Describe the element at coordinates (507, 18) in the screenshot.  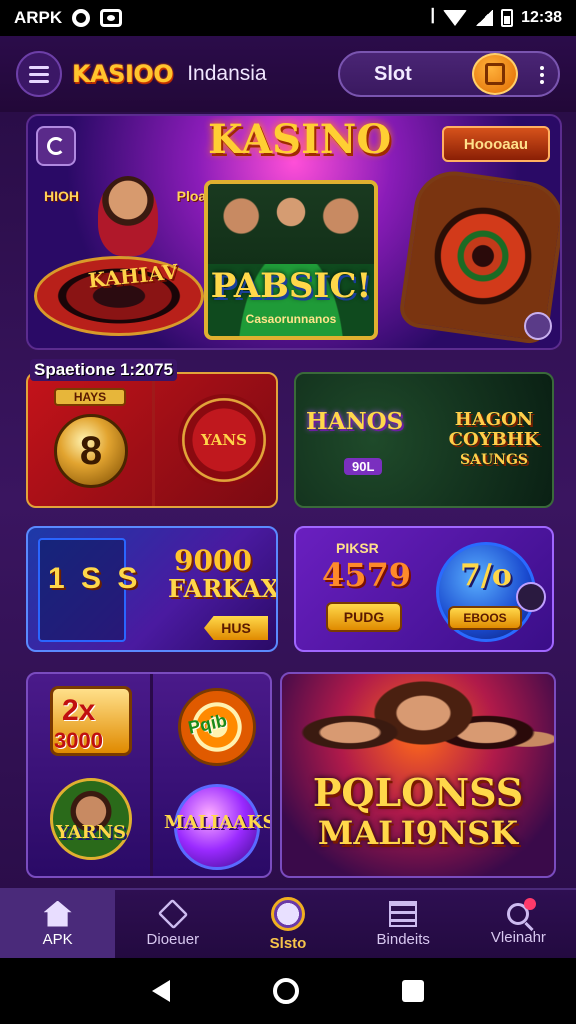
I see `battery-icon` at that location.